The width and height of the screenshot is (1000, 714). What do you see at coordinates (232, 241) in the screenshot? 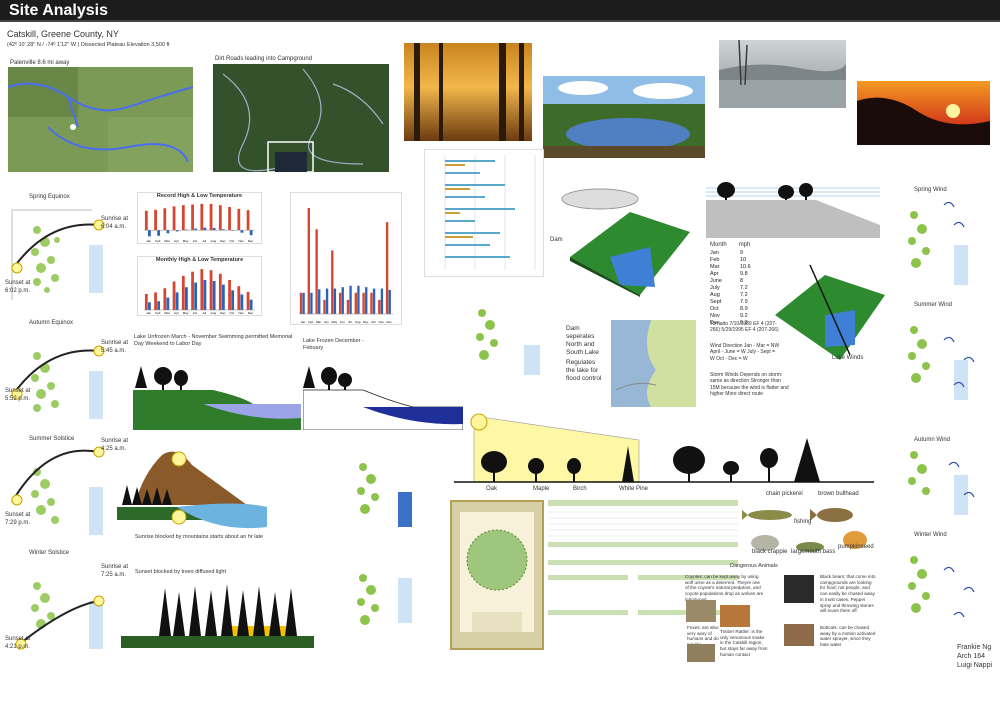
I see `tick-label: Oct` at bounding box center [232, 241].